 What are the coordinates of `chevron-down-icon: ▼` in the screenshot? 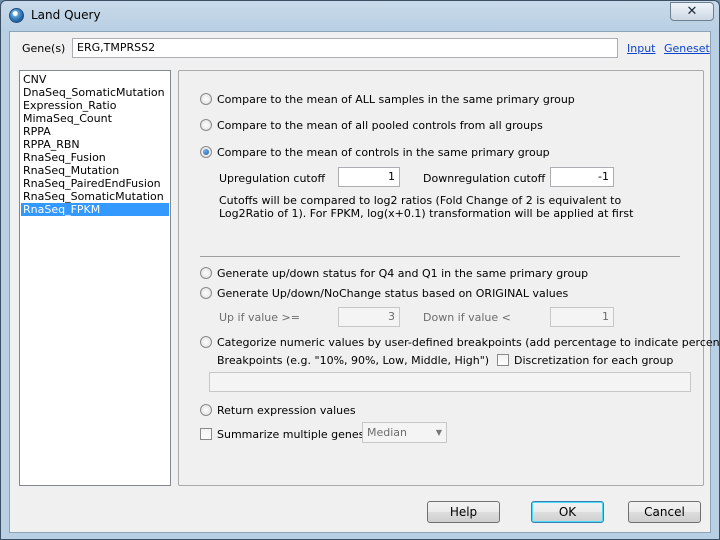 It's located at (438, 432).